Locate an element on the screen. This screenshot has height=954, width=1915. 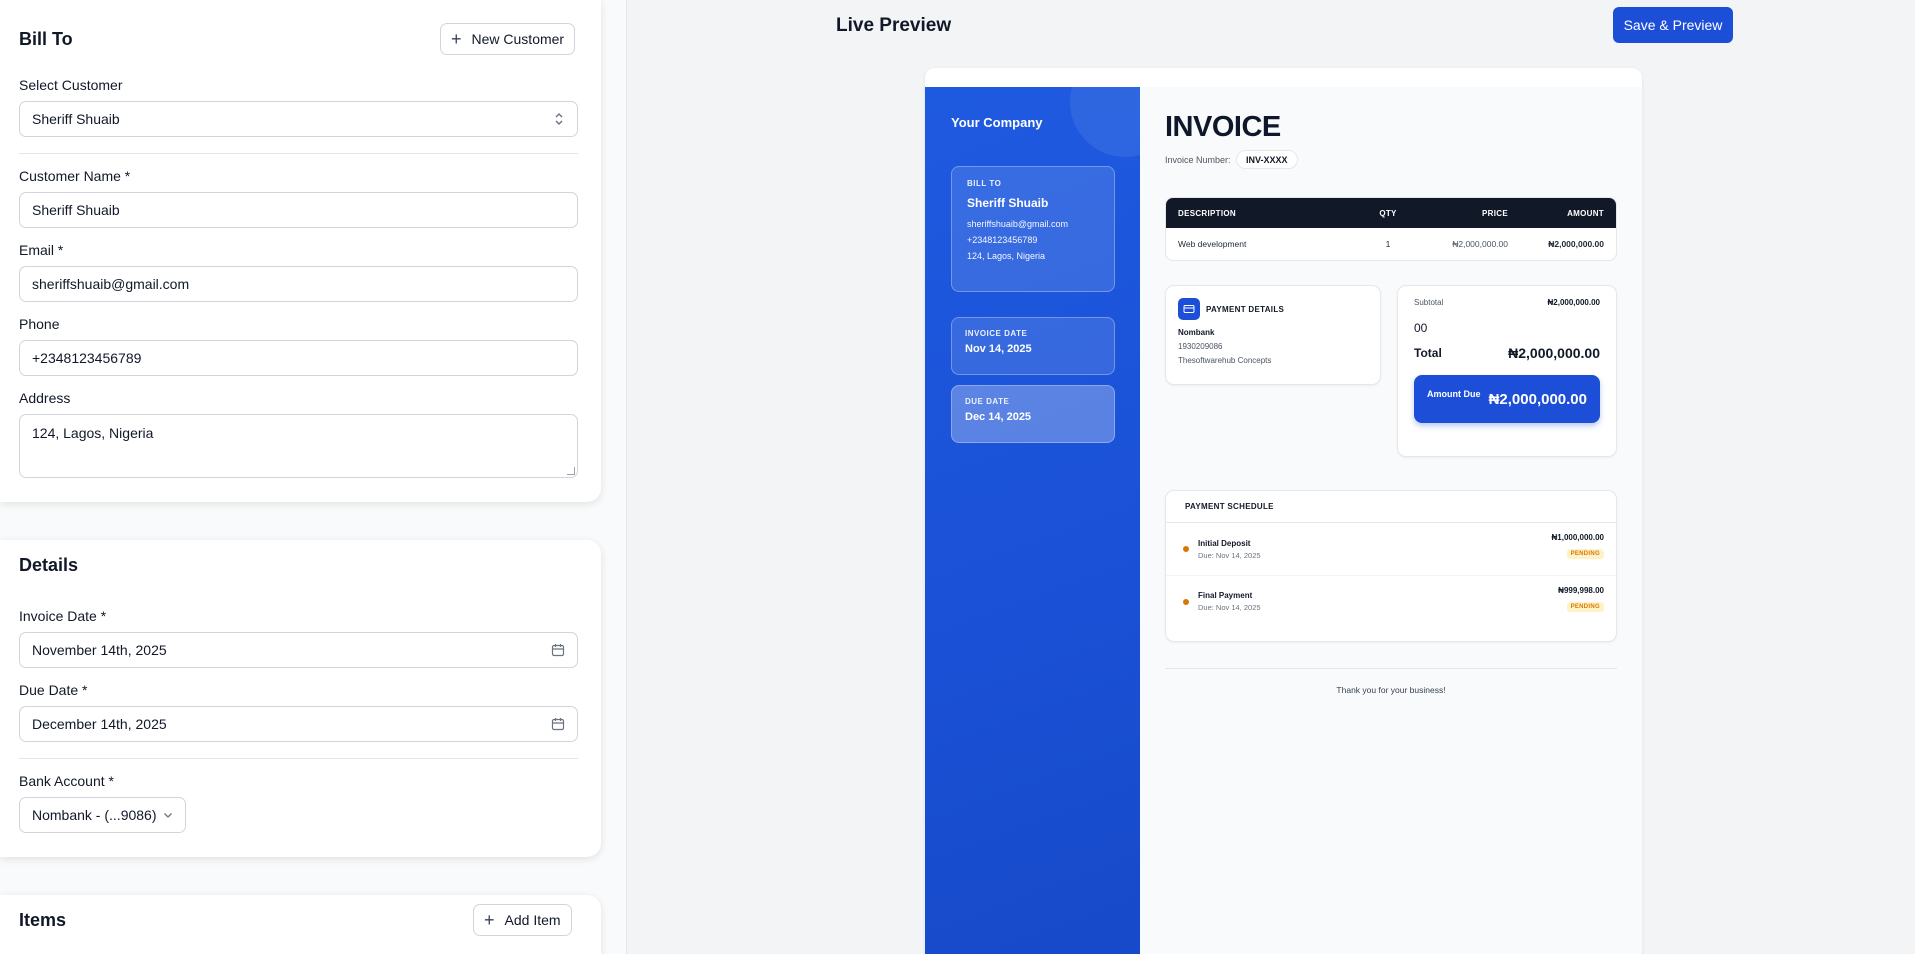
select-customer-value: Sheriff Shuaib is located at coordinates (76, 119).